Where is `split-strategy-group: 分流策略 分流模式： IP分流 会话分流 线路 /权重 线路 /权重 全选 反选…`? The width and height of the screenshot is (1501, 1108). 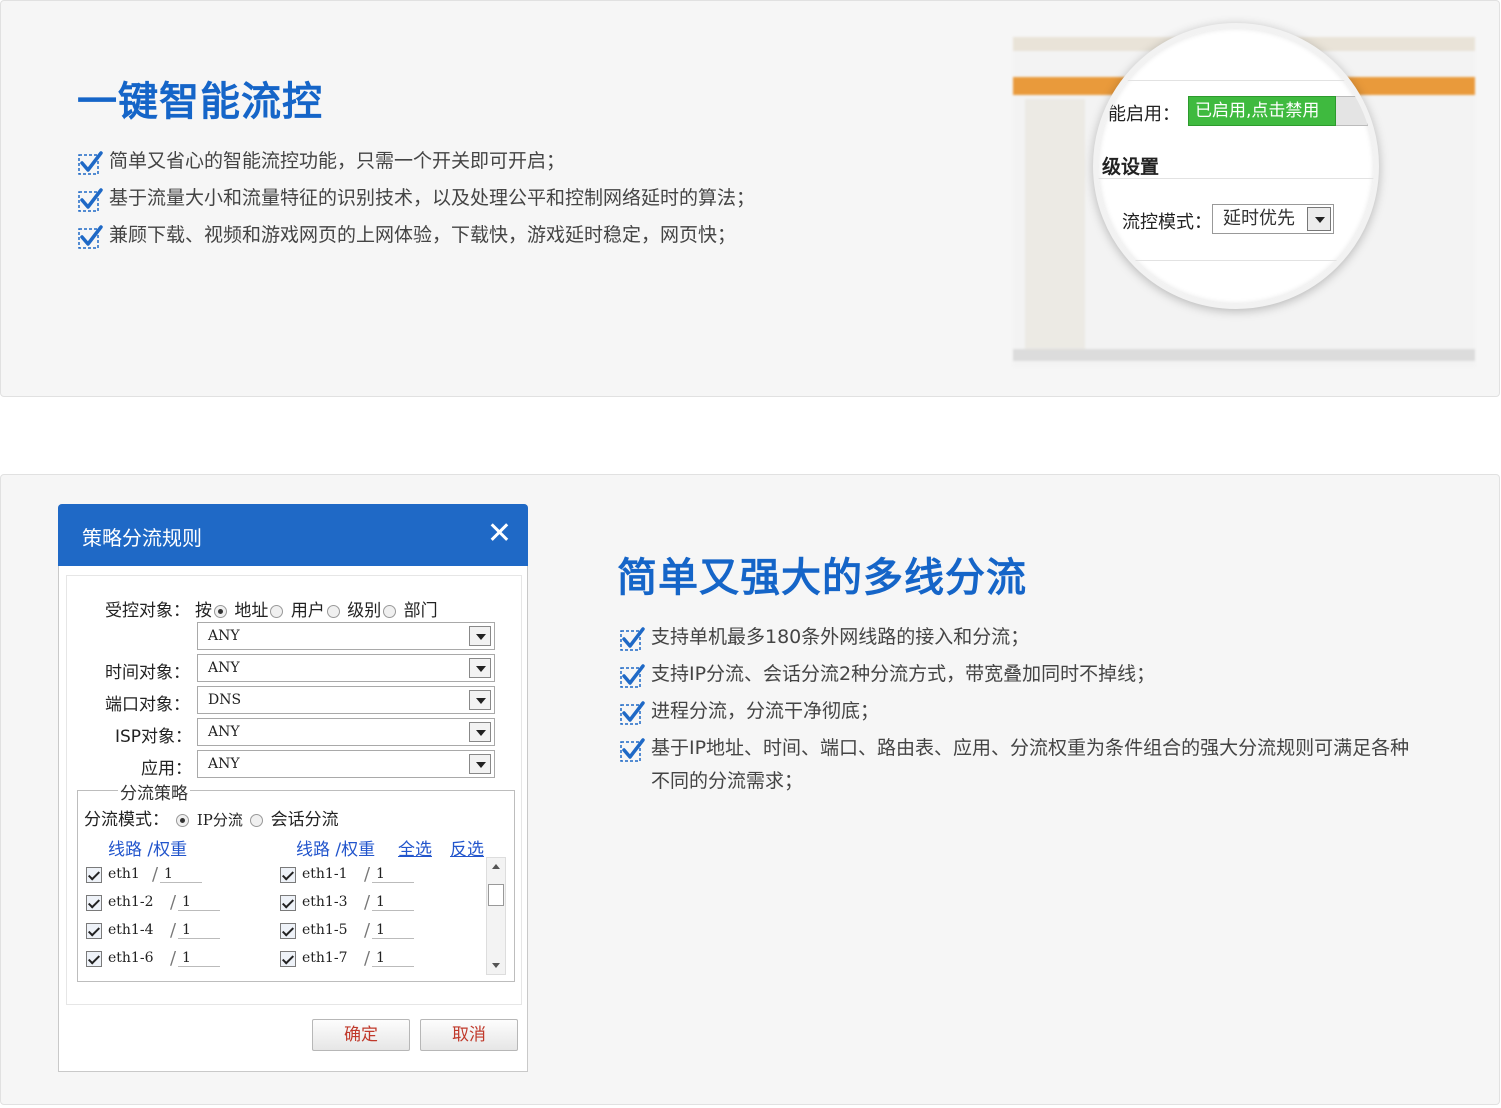
split-strategy-group: 分流策略 分流模式： IP分流 会话分流 线路 /权重 线路 /权重 全选 反选… is located at coordinates (296, 880).